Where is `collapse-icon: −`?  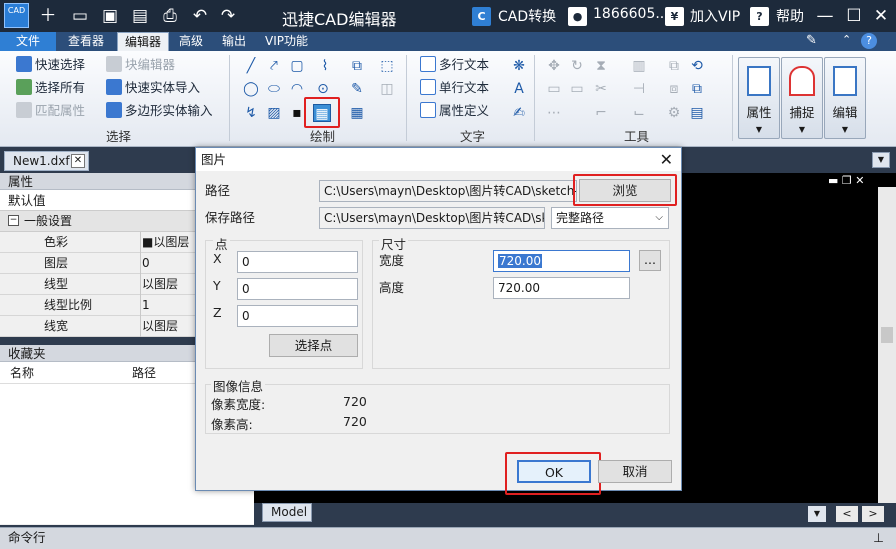
collapse-icon: − is located at coordinates (13, 220).